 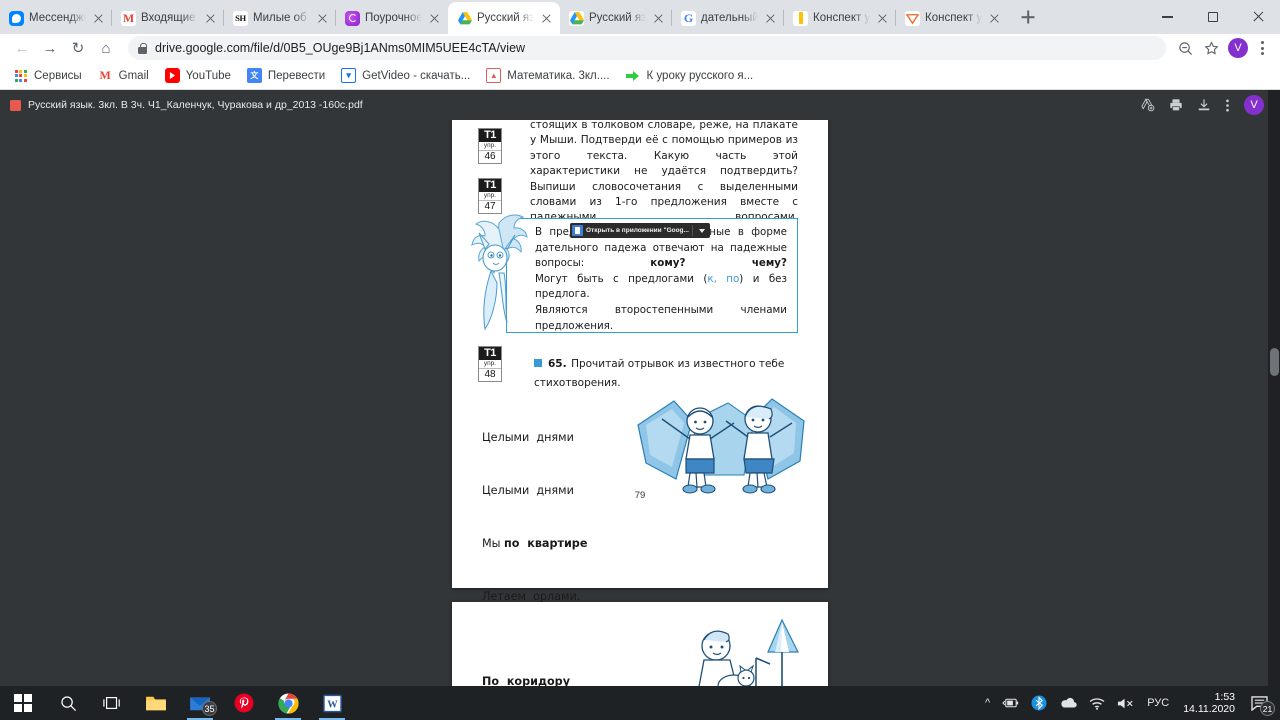 I want to click on exercise-mark-top: Т1, so click(x=490, y=135).